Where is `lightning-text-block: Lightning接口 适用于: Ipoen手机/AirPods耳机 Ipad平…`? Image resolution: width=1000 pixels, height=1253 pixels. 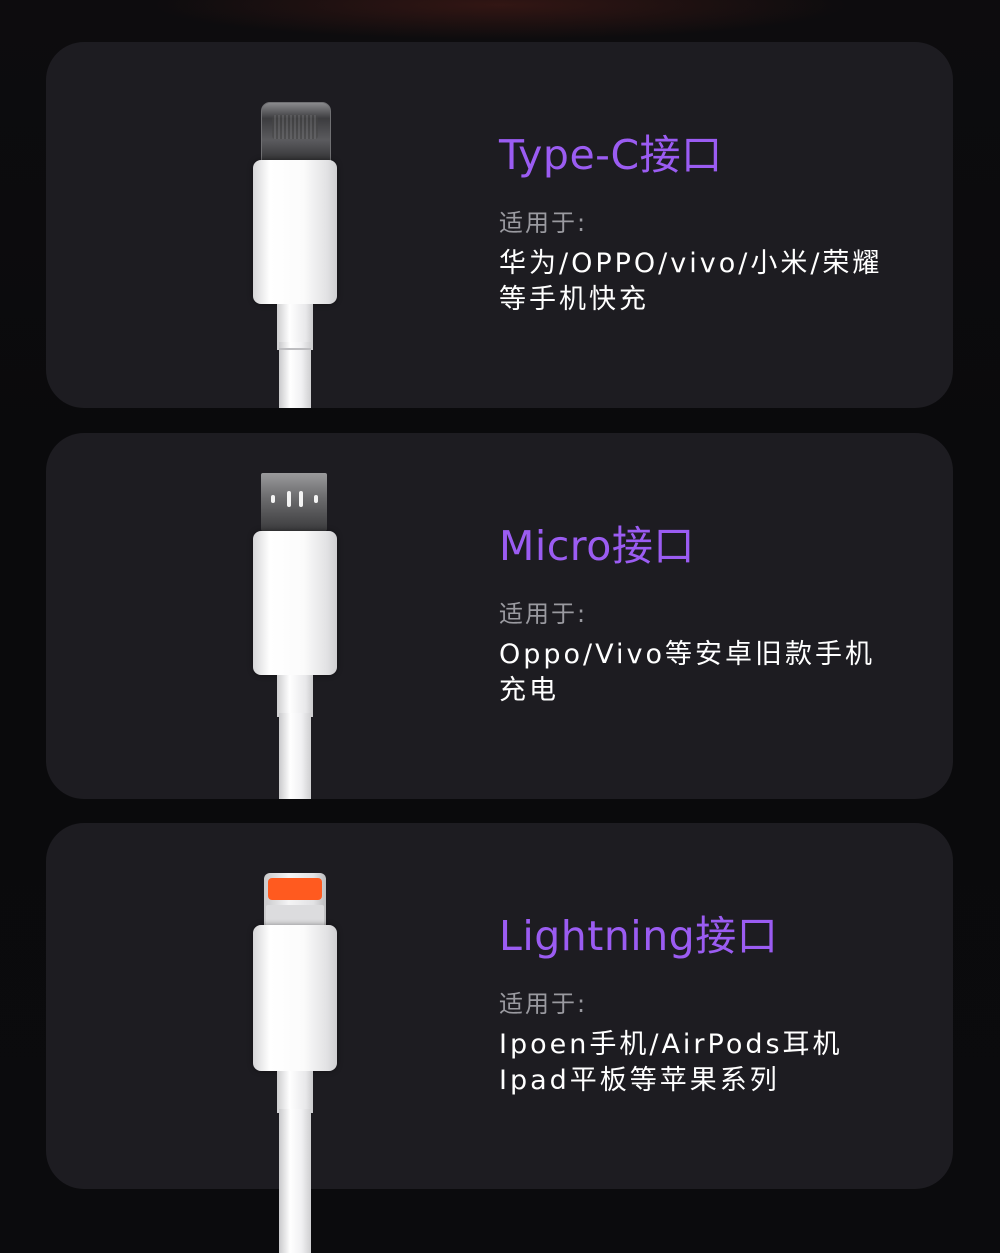
lightning-text-block: Lightning接口 适用于: Ipoen手机/AirPods耳机 Ipad平… is located at coordinates (719, 1005).